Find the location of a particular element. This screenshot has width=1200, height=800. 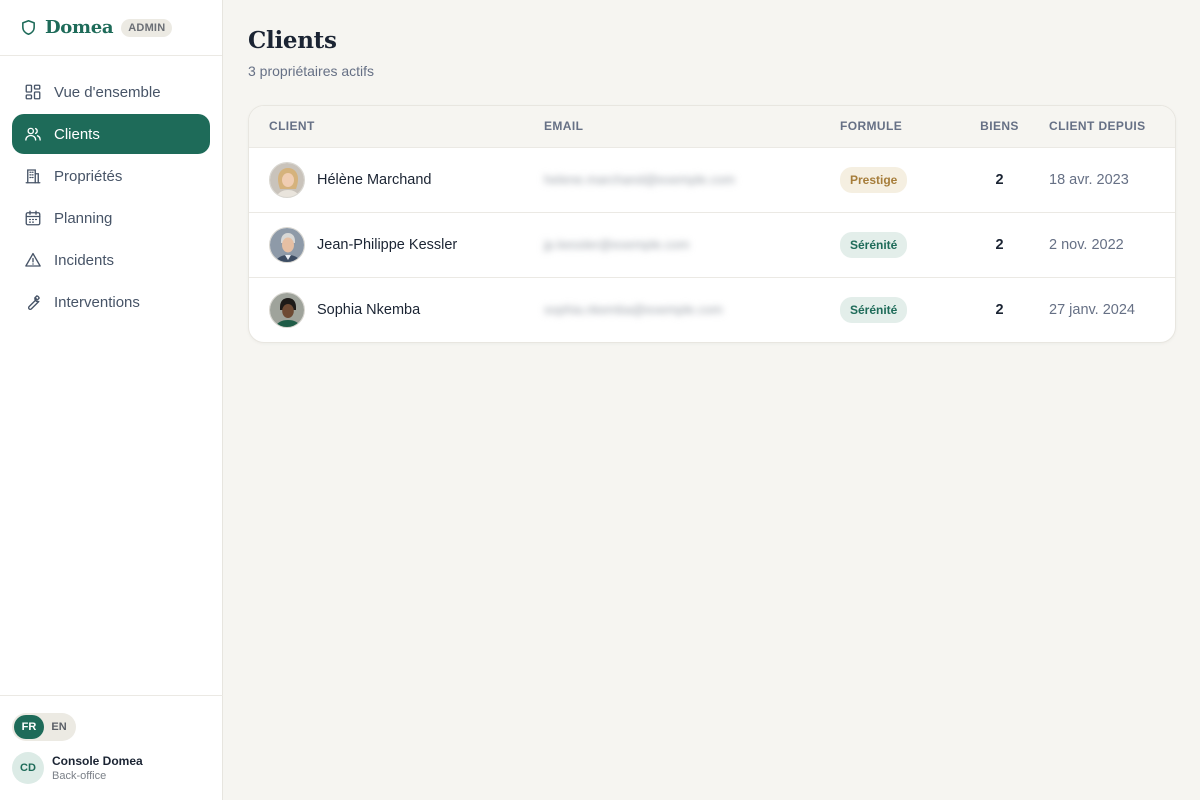

client-name: Sophia Nkemba is located at coordinates (369, 309).